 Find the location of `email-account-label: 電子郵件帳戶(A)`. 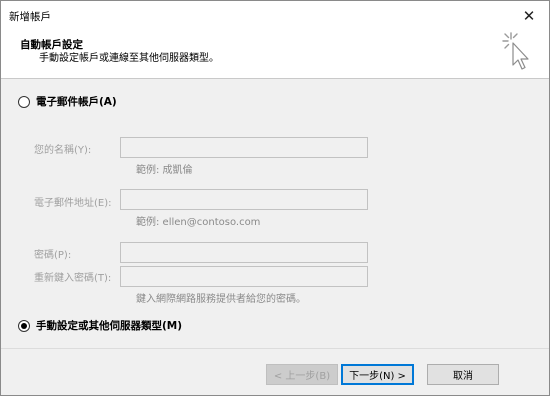

email-account-label: 電子郵件帳戶(A) is located at coordinates (76, 102).